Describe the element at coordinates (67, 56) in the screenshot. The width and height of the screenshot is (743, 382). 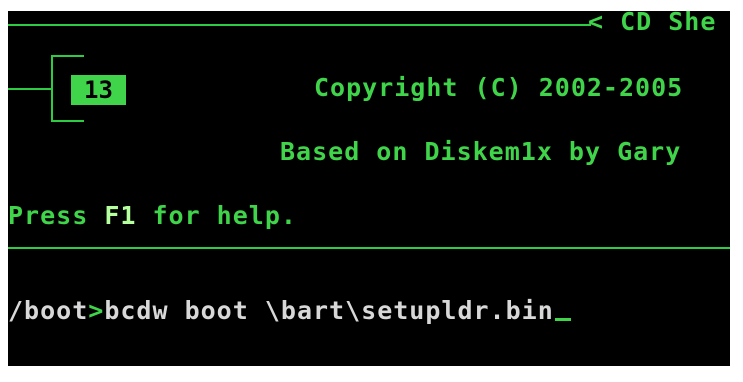
I see `bracket-top` at that location.